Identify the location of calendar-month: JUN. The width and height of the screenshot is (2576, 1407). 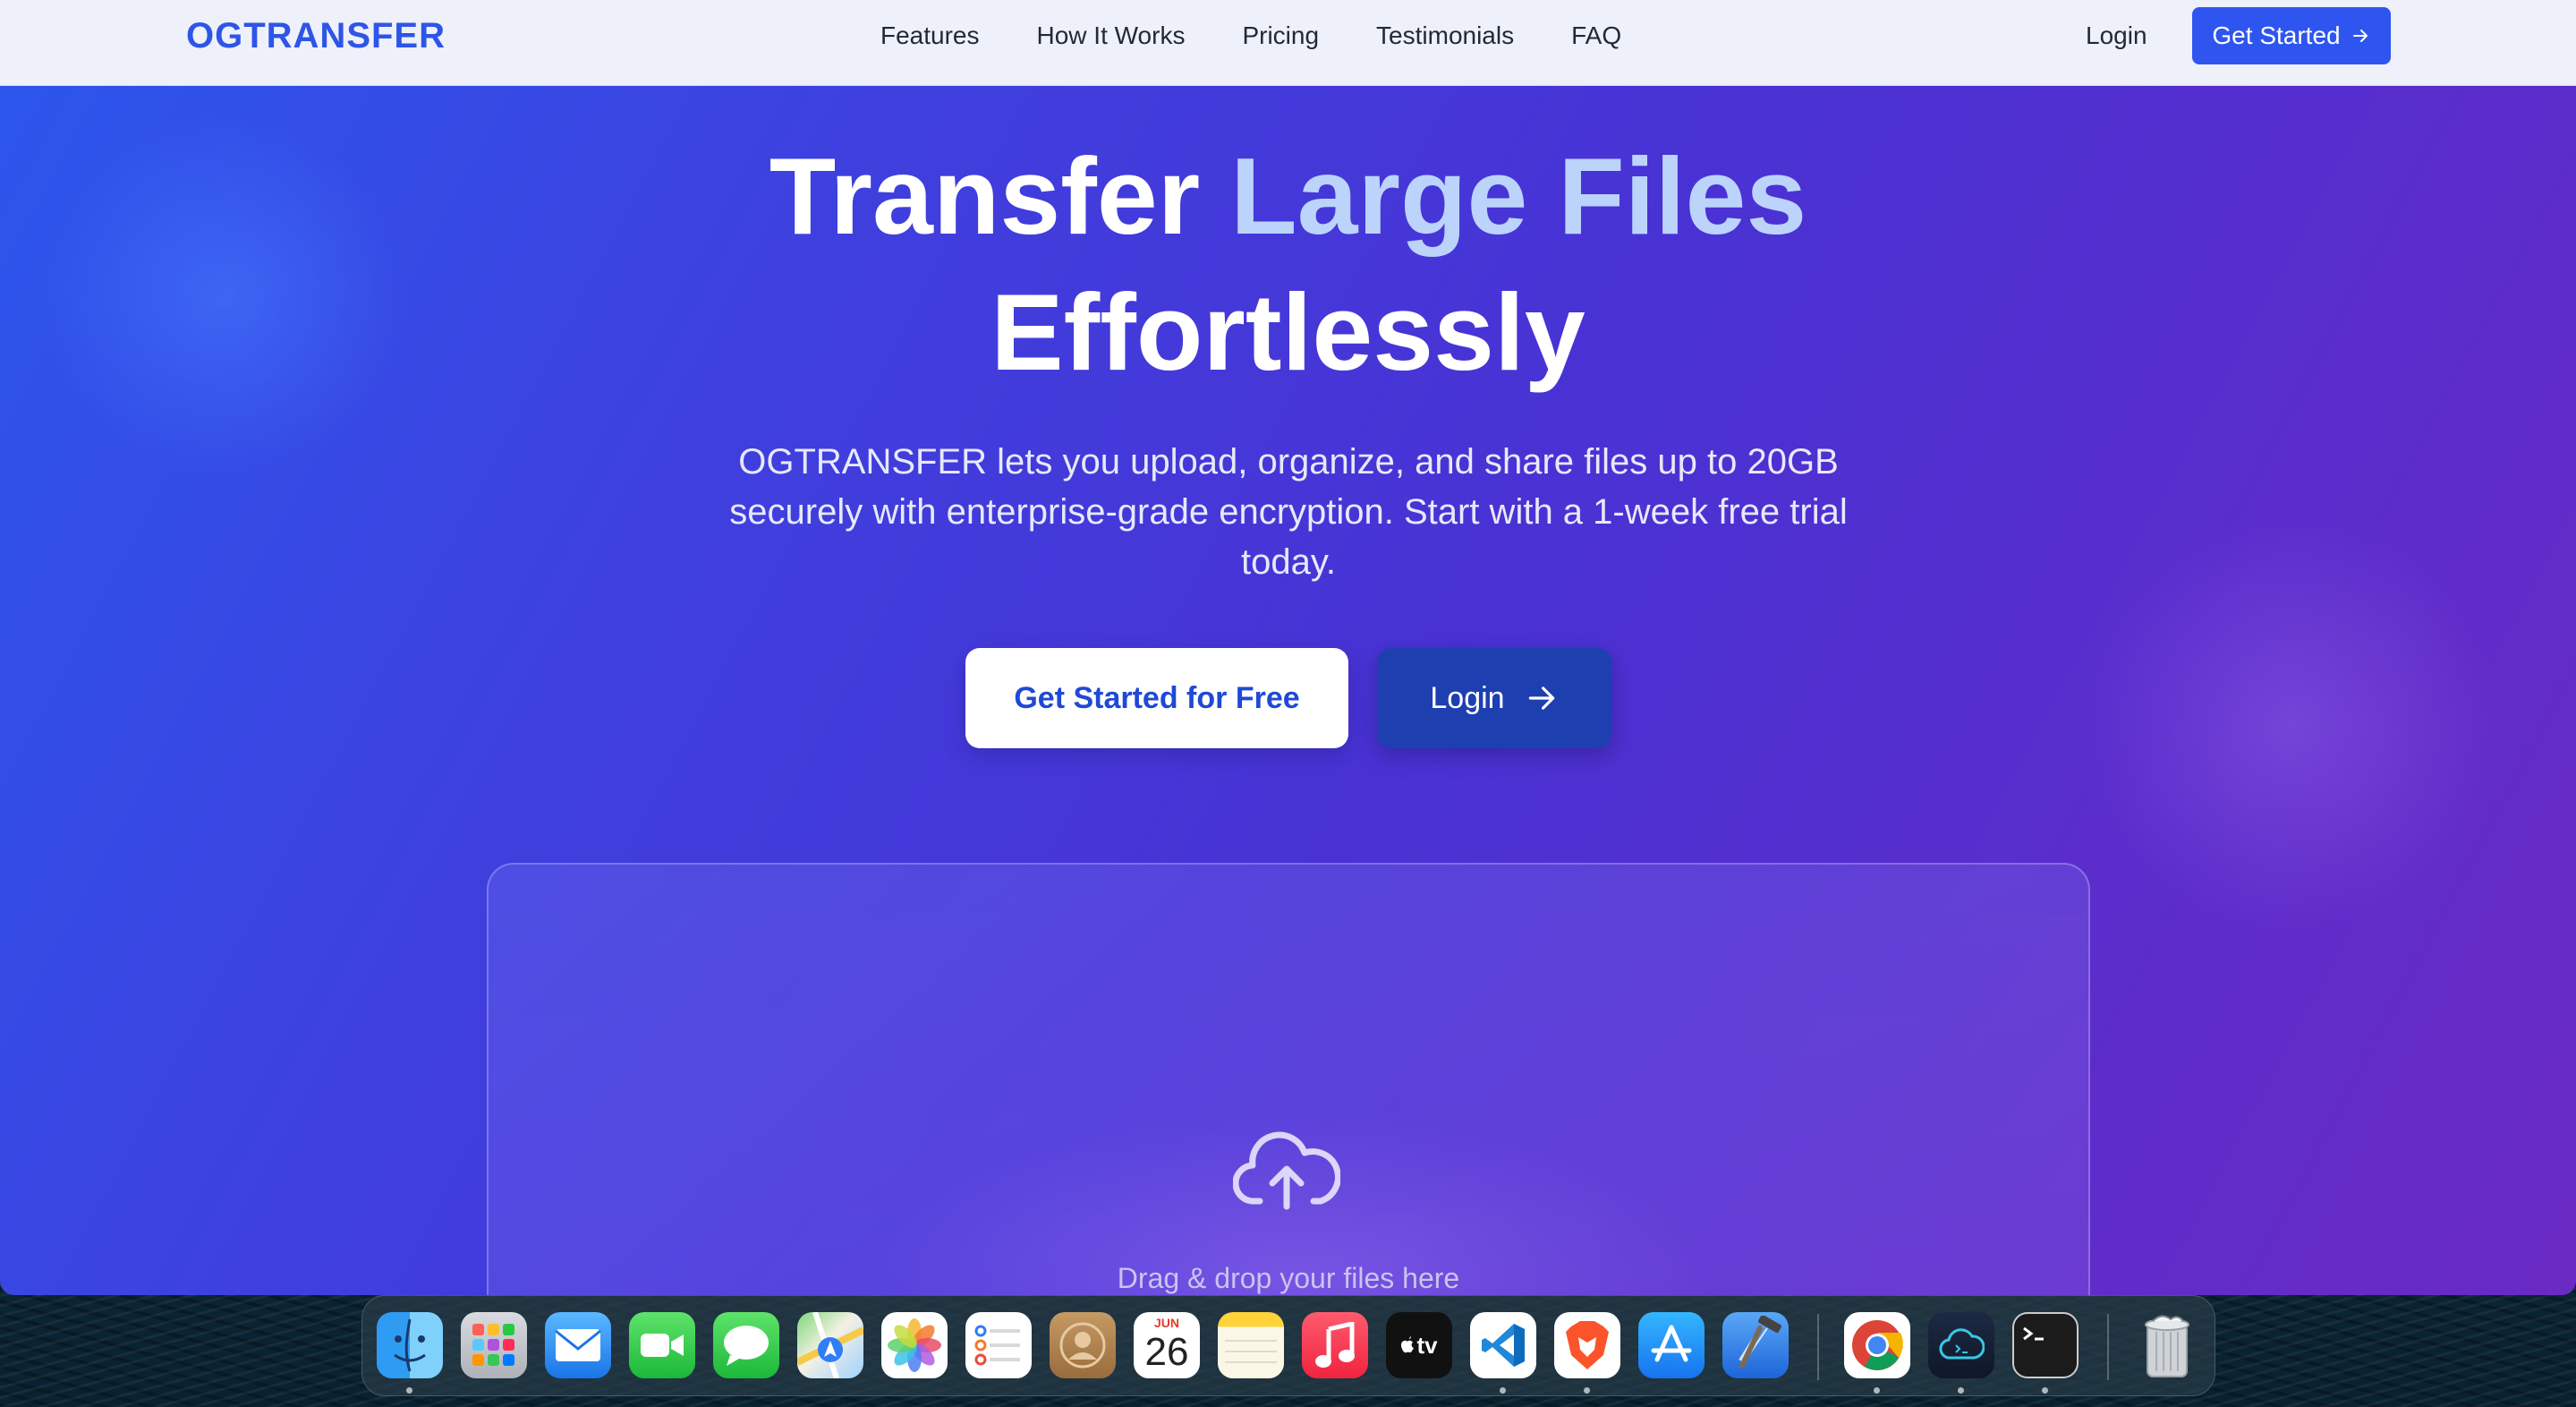
(1166, 1323).